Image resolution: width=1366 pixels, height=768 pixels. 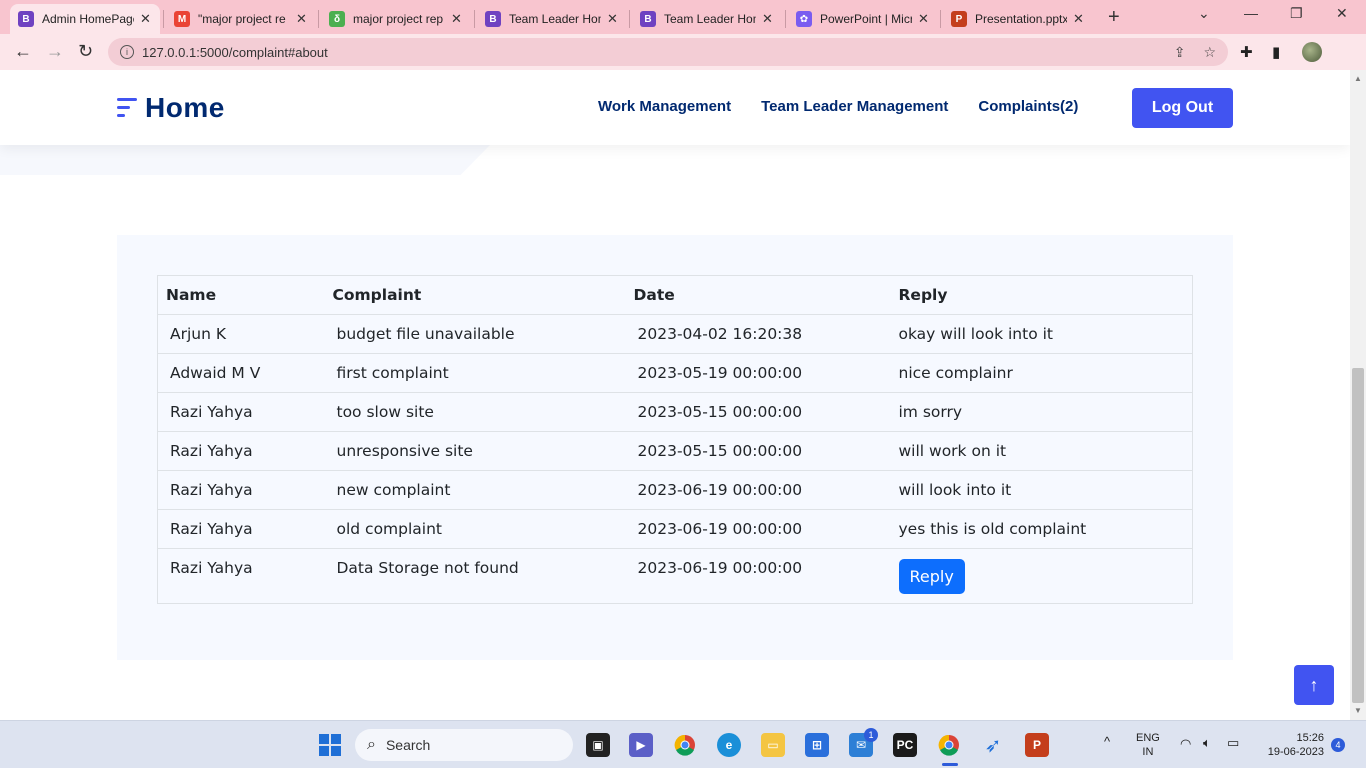 I want to click on browser-tab: B Admin HomePage ✕, so click(x=85, y=19).